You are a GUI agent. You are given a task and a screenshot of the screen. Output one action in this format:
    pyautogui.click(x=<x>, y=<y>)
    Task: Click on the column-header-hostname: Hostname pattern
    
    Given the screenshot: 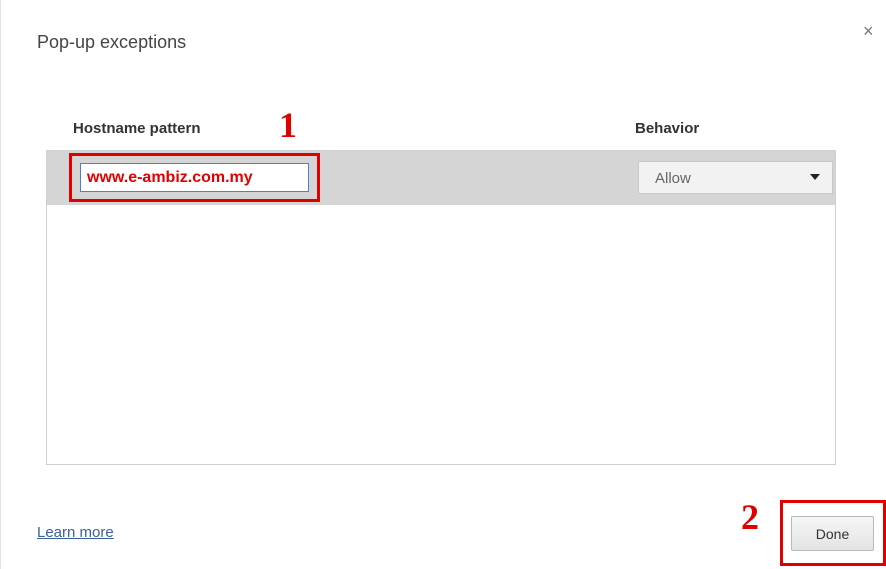 What is the action you would take?
    pyautogui.click(x=137, y=128)
    